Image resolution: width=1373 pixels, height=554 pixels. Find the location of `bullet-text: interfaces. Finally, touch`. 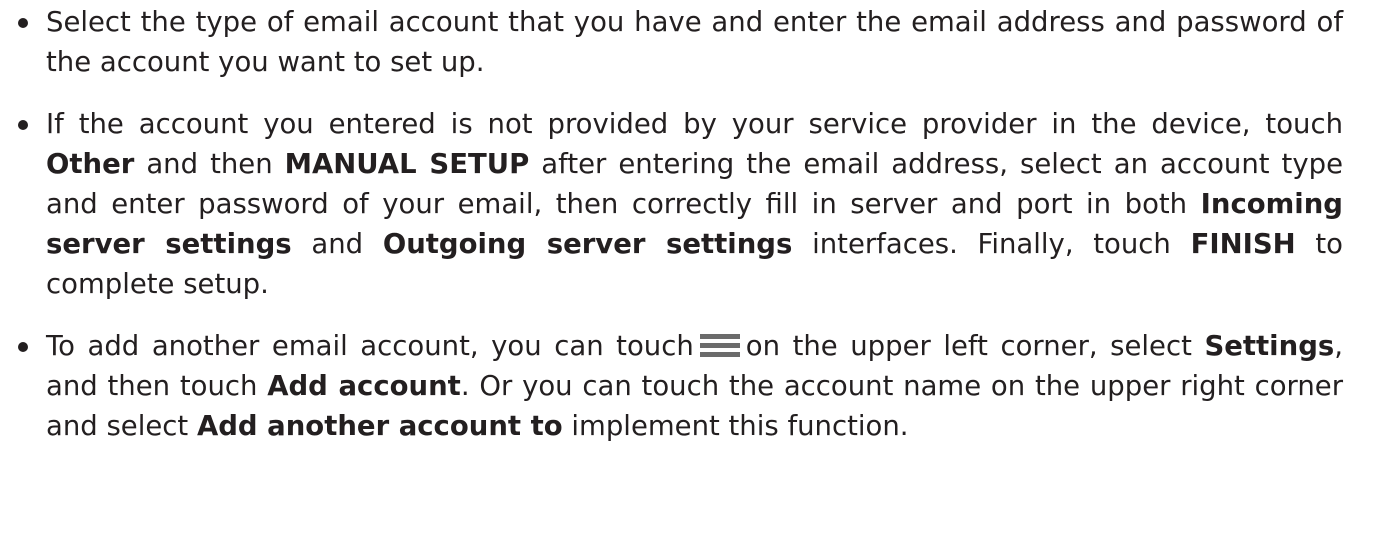

bullet-text: interfaces. Finally, touch is located at coordinates (991, 244).